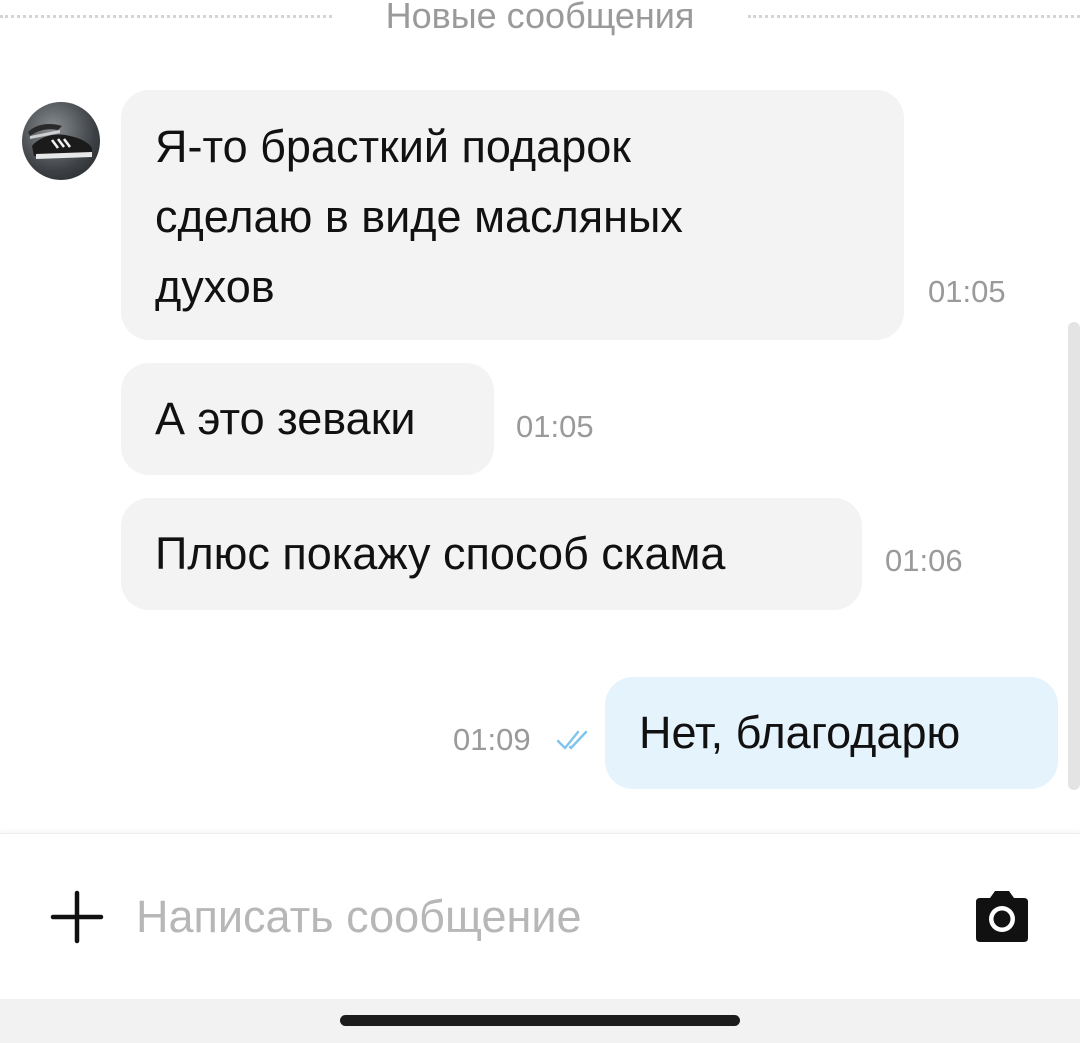 This screenshot has width=1080, height=1043. Describe the element at coordinates (924, 560) in the screenshot. I see `message-time: 01:06` at that location.